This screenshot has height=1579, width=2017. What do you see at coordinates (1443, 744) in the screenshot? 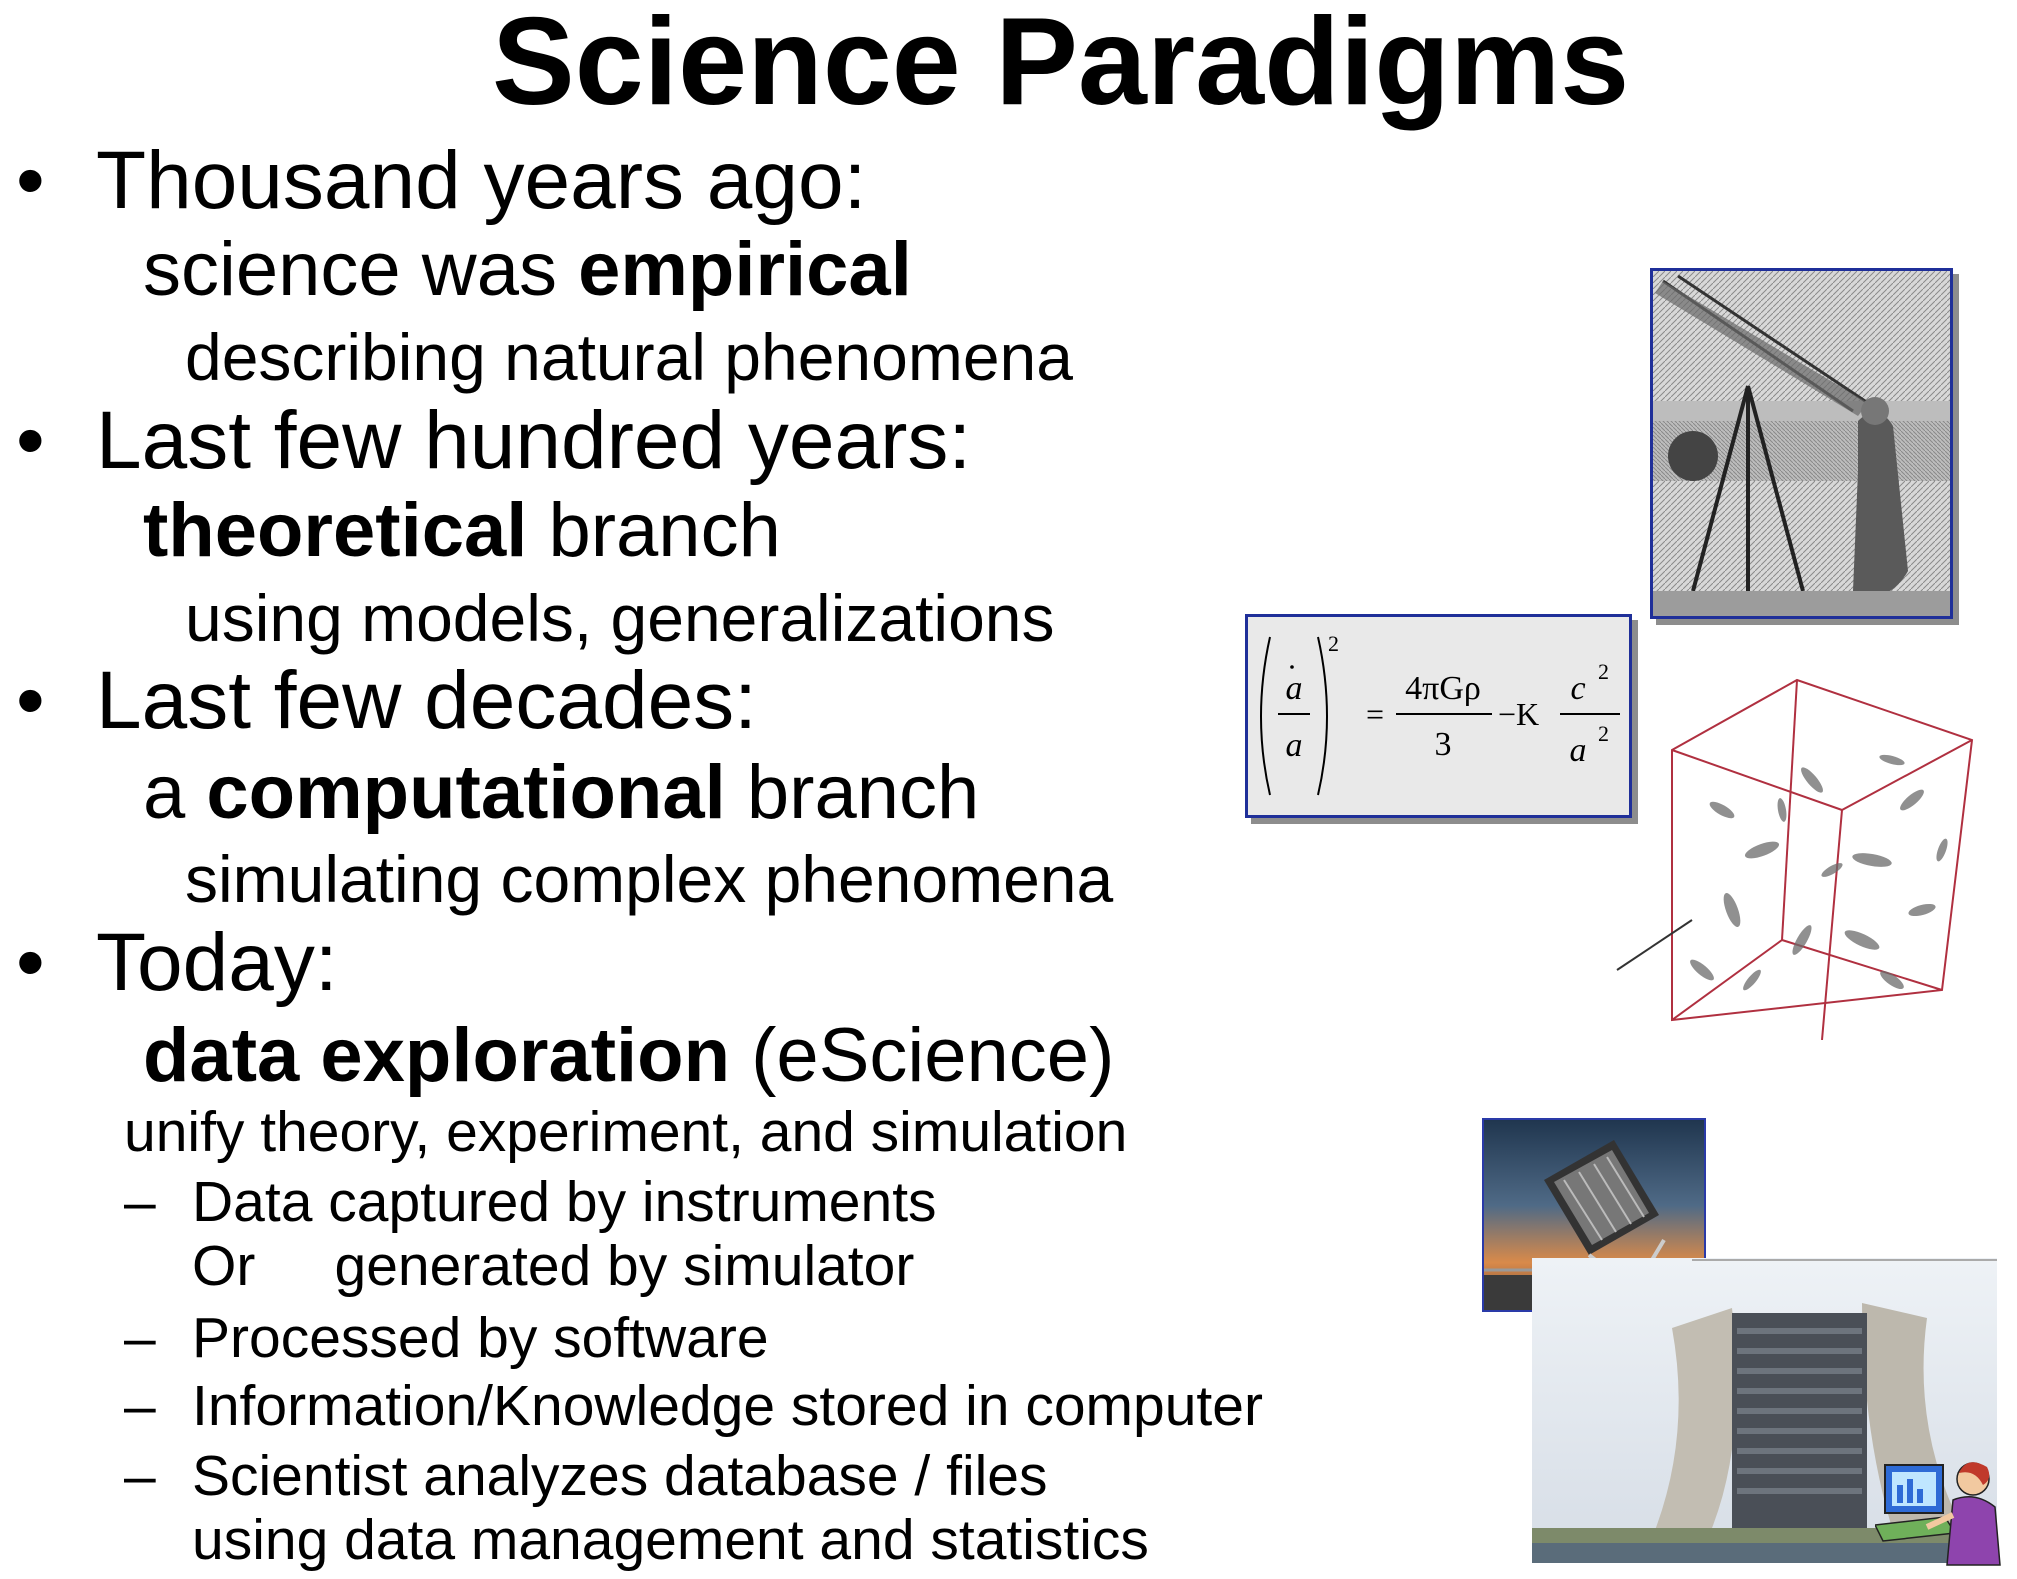
I see `rhs-denominator: 3` at bounding box center [1443, 744].